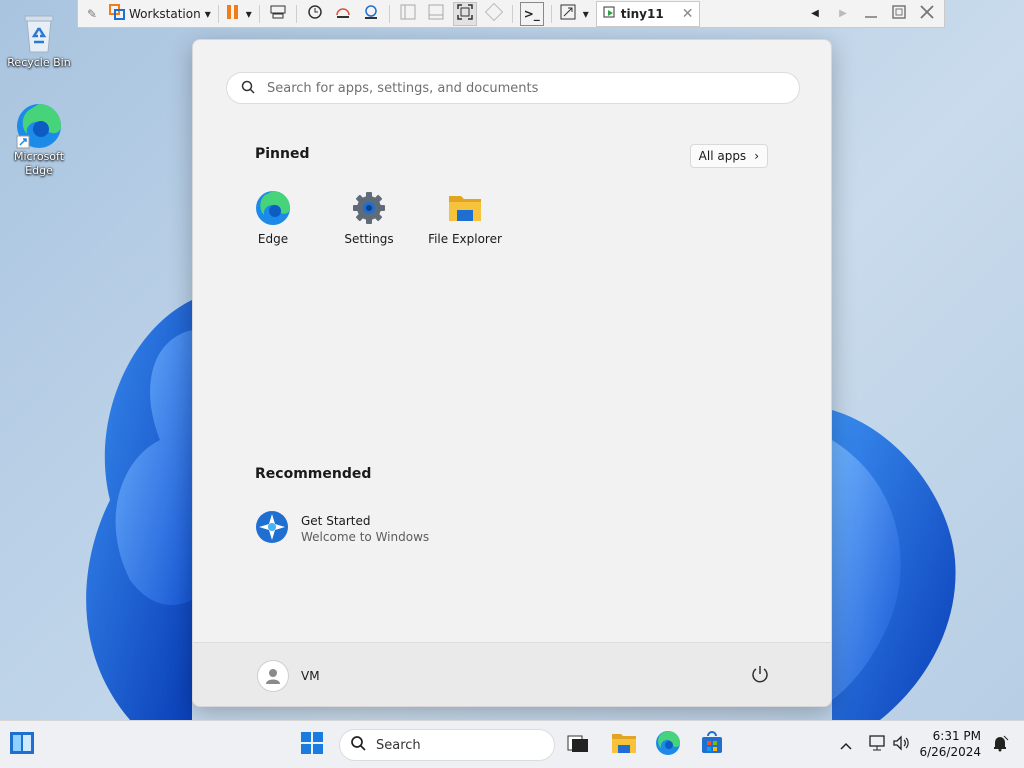 Image resolution: width=1024 pixels, height=768 pixels. Describe the element at coordinates (578, 745) in the screenshot. I see `task-view-button` at that location.